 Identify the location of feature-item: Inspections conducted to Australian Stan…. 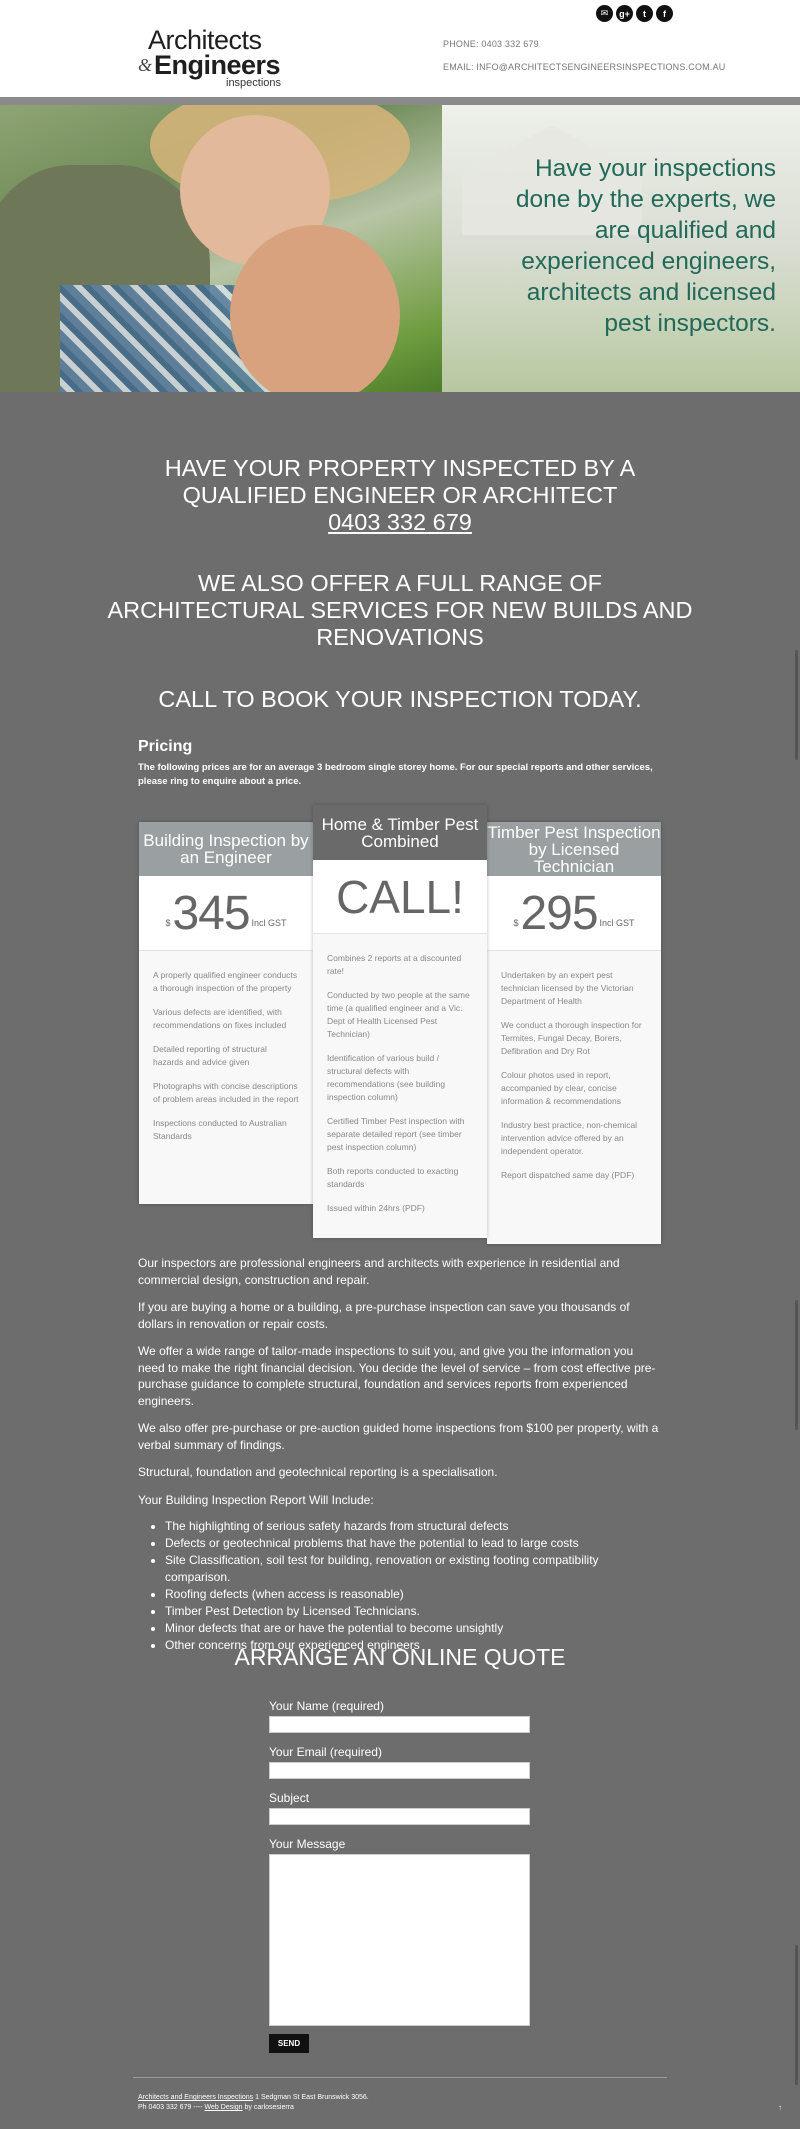
(220, 1129).